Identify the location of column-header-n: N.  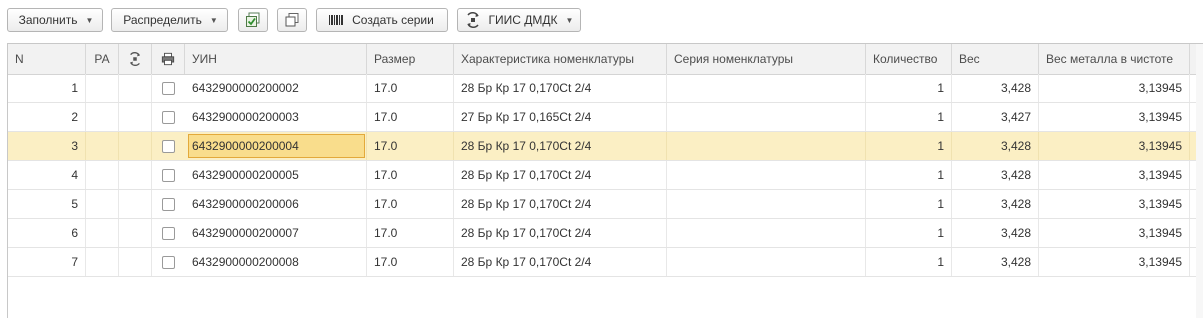
(47, 59).